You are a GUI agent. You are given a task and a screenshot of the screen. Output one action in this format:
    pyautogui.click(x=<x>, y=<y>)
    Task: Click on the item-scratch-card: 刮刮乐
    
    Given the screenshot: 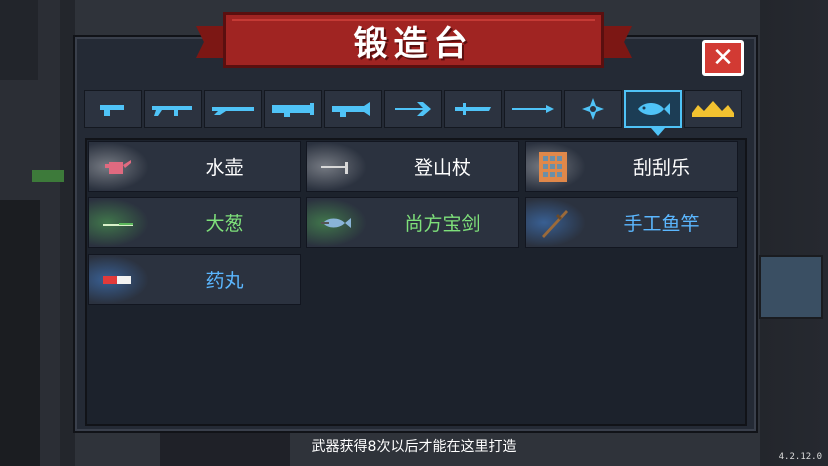 What is the action you would take?
    pyautogui.click(x=631, y=166)
    